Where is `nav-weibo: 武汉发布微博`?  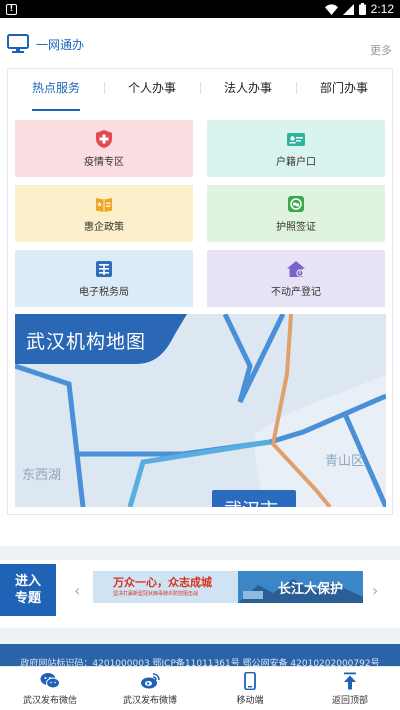 nav-weibo: 武汉发布微博 is located at coordinates (150, 688).